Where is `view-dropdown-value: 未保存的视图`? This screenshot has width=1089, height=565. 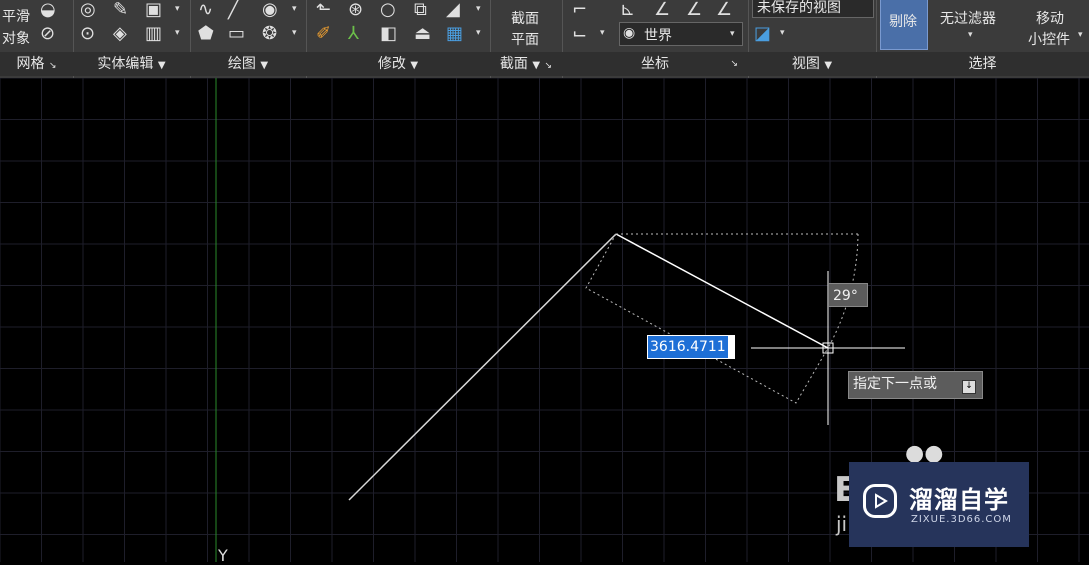 view-dropdown-value: 未保存的视图 is located at coordinates (799, 8).